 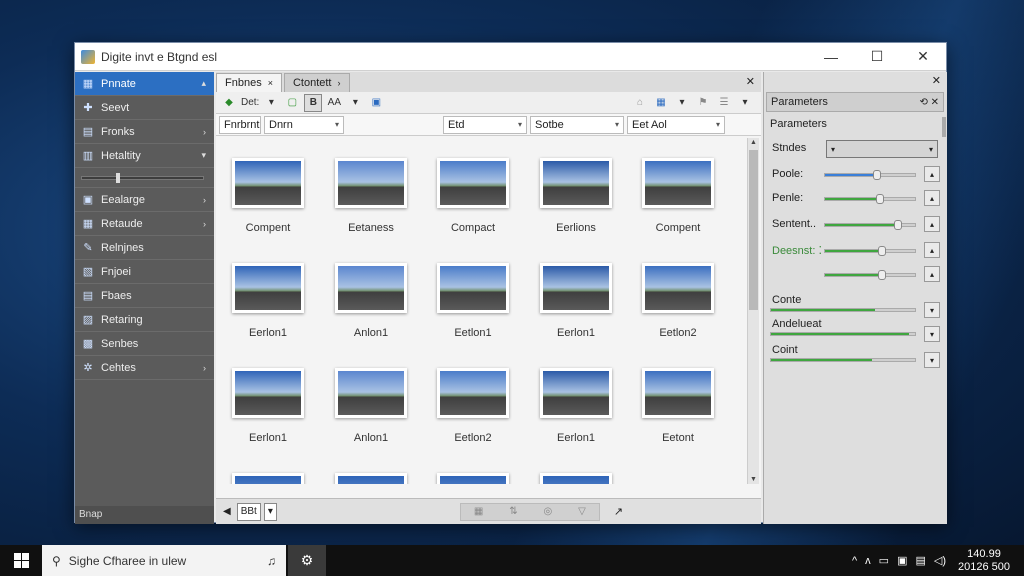 What do you see at coordinates (923, 57) in the screenshot?
I see `close-button: ✕` at bounding box center [923, 57].